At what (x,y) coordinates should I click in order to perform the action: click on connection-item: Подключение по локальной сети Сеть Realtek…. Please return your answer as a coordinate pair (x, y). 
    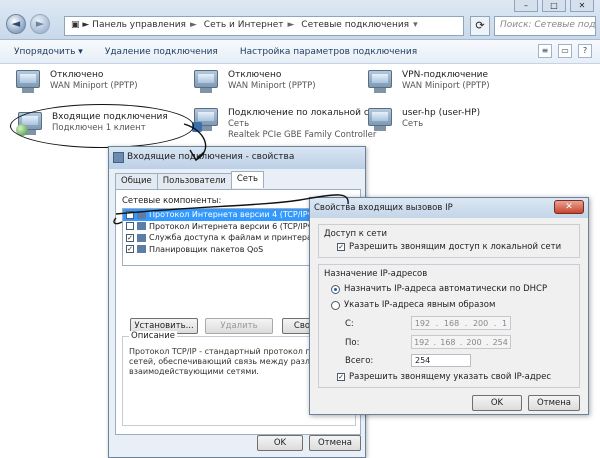
    Looking at the image, I should click on (288, 124).